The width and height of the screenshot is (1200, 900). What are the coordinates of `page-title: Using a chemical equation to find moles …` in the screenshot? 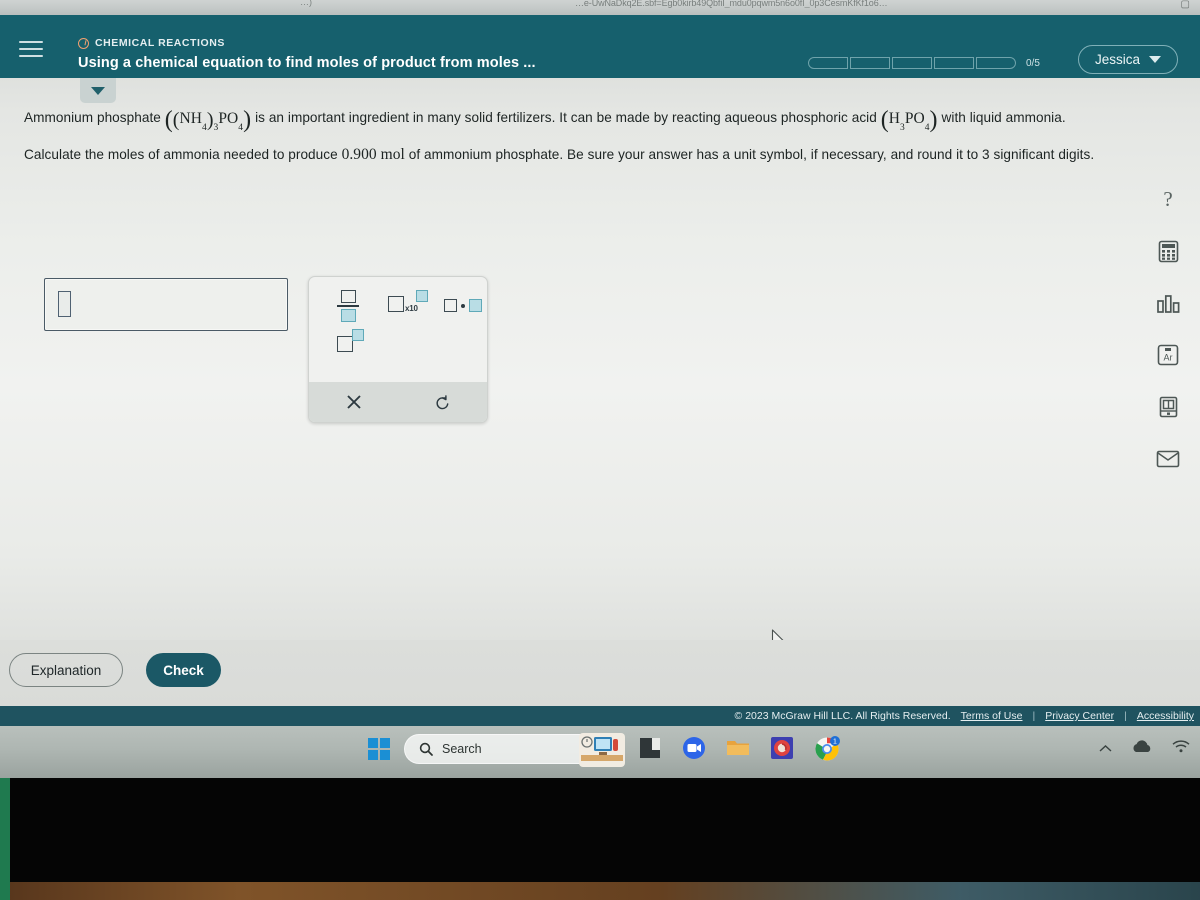 It's located at (307, 63).